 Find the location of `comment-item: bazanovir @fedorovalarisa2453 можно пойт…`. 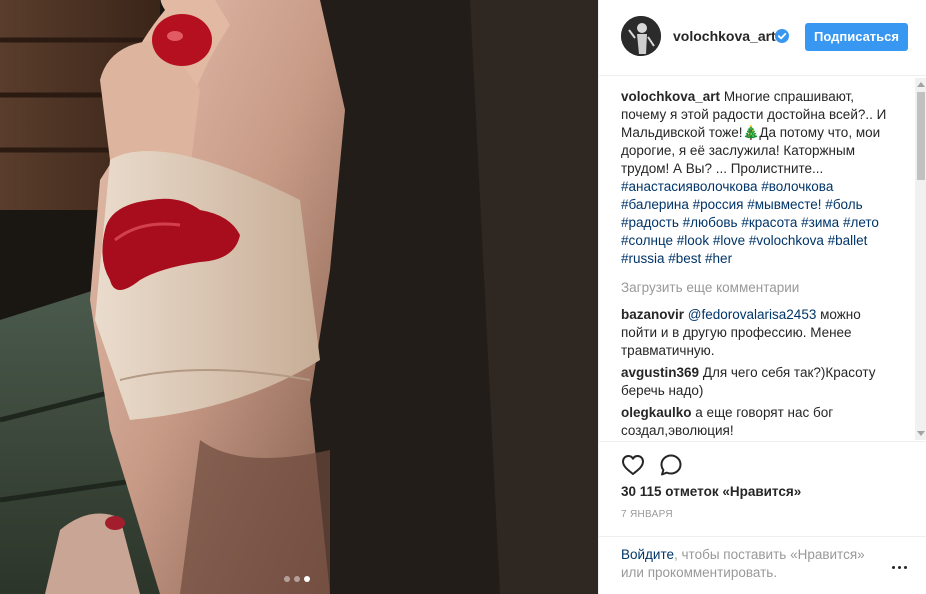

comment-item: bazanovir @fedorovalarisa2453 можно пойт… is located at coordinates (756, 333).